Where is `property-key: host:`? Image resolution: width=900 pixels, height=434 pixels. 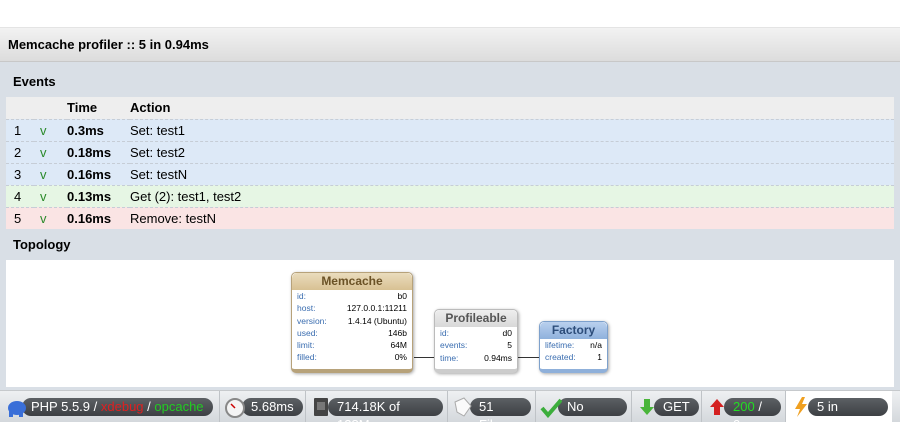 property-key: host: is located at coordinates (306, 308).